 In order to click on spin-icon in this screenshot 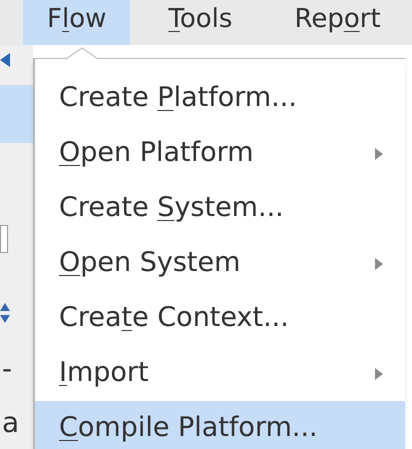, I will do `click(5, 313)`.